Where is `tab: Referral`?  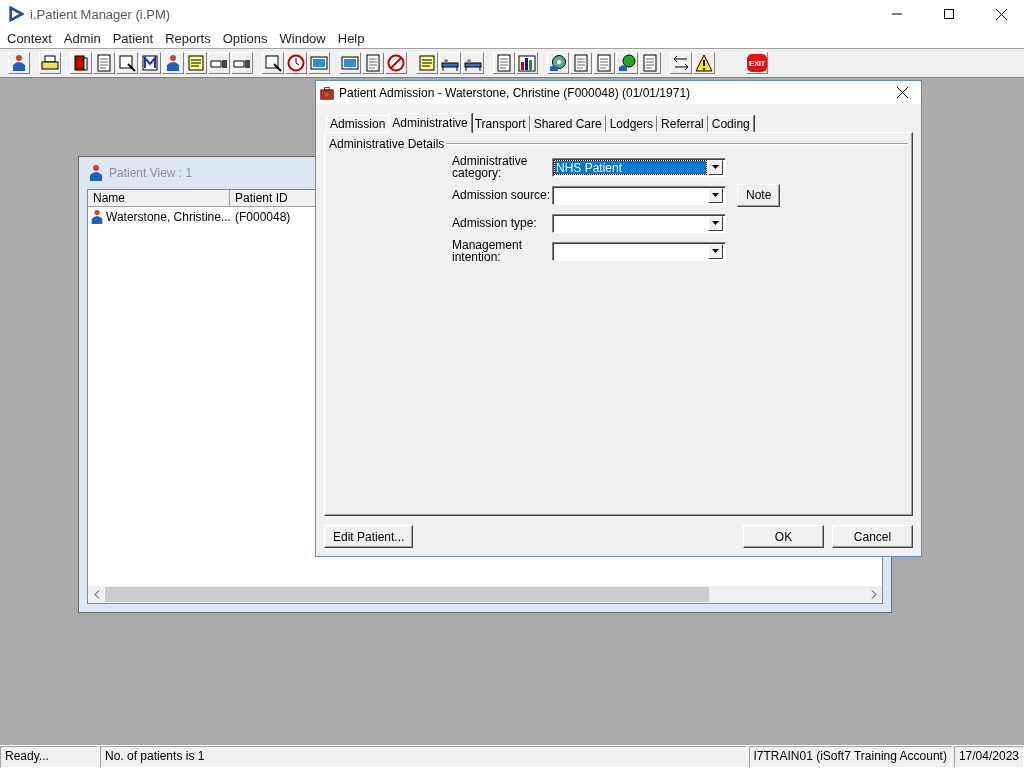
tab: Referral is located at coordinates (682, 123).